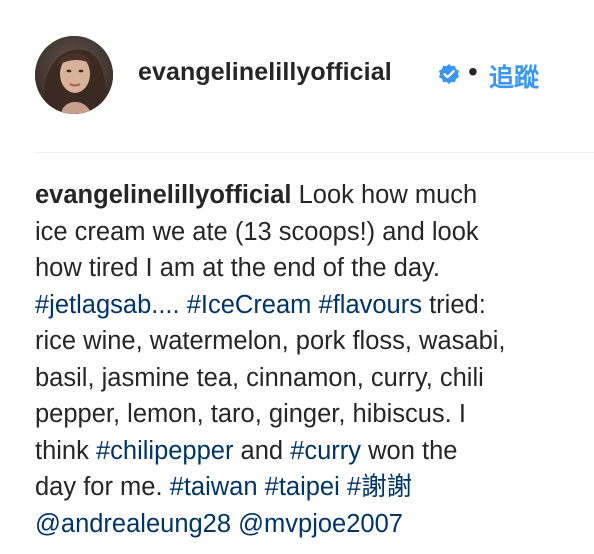  What do you see at coordinates (133, 524) in the screenshot?
I see `mention-link: @andrealeung28` at bounding box center [133, 524].